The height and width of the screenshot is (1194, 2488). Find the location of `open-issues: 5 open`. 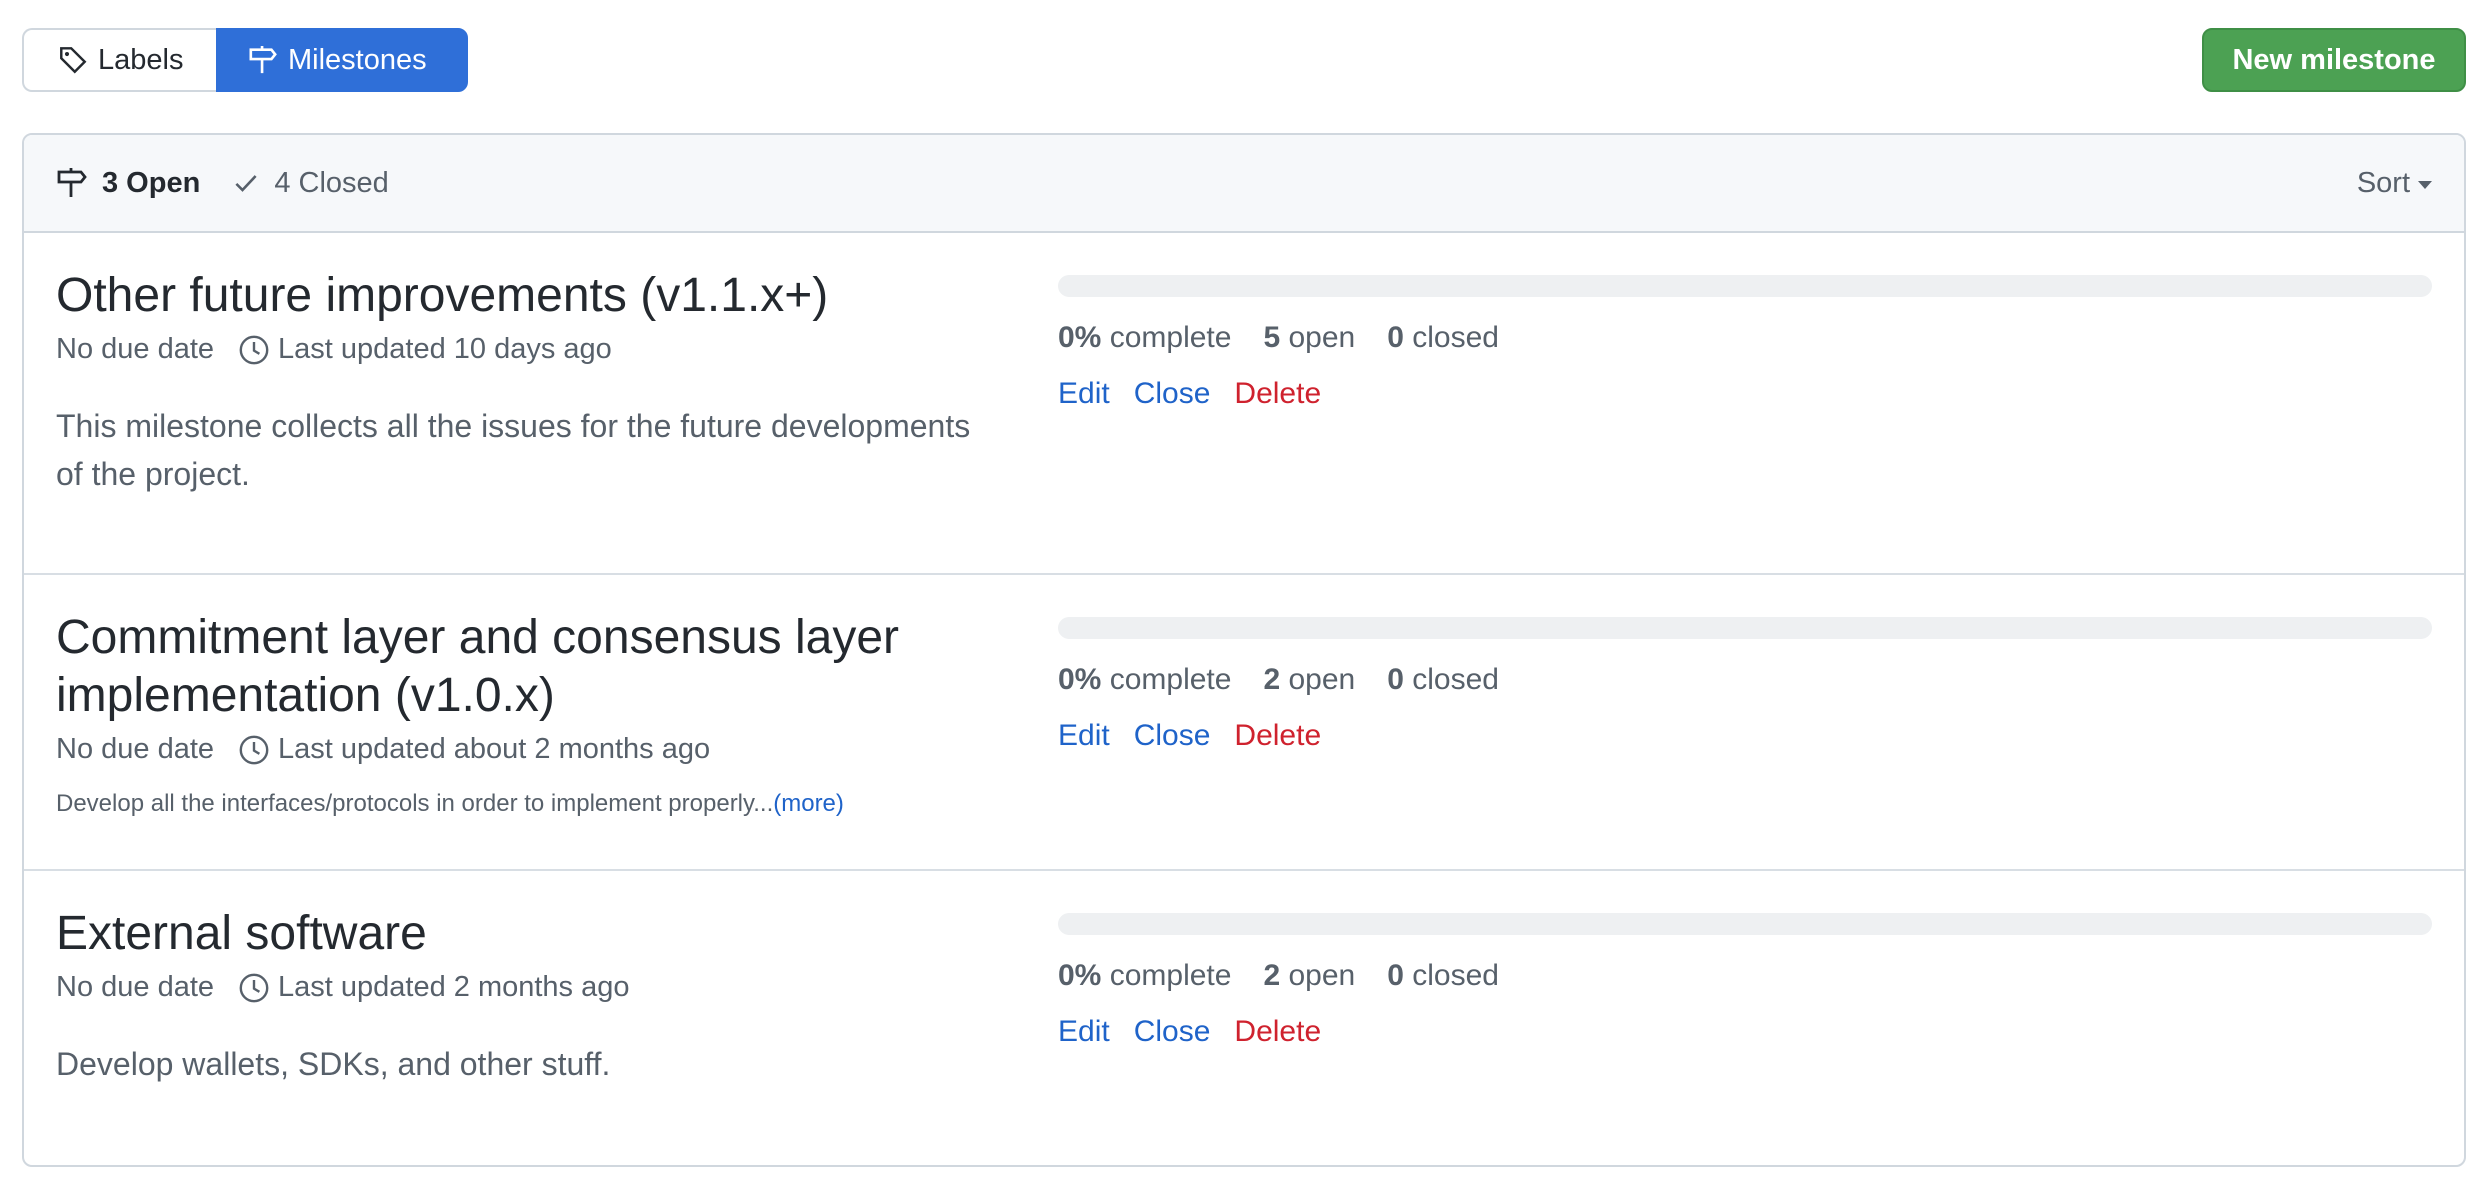

open-issues: 5 open is located at coordinates (1309, 338).